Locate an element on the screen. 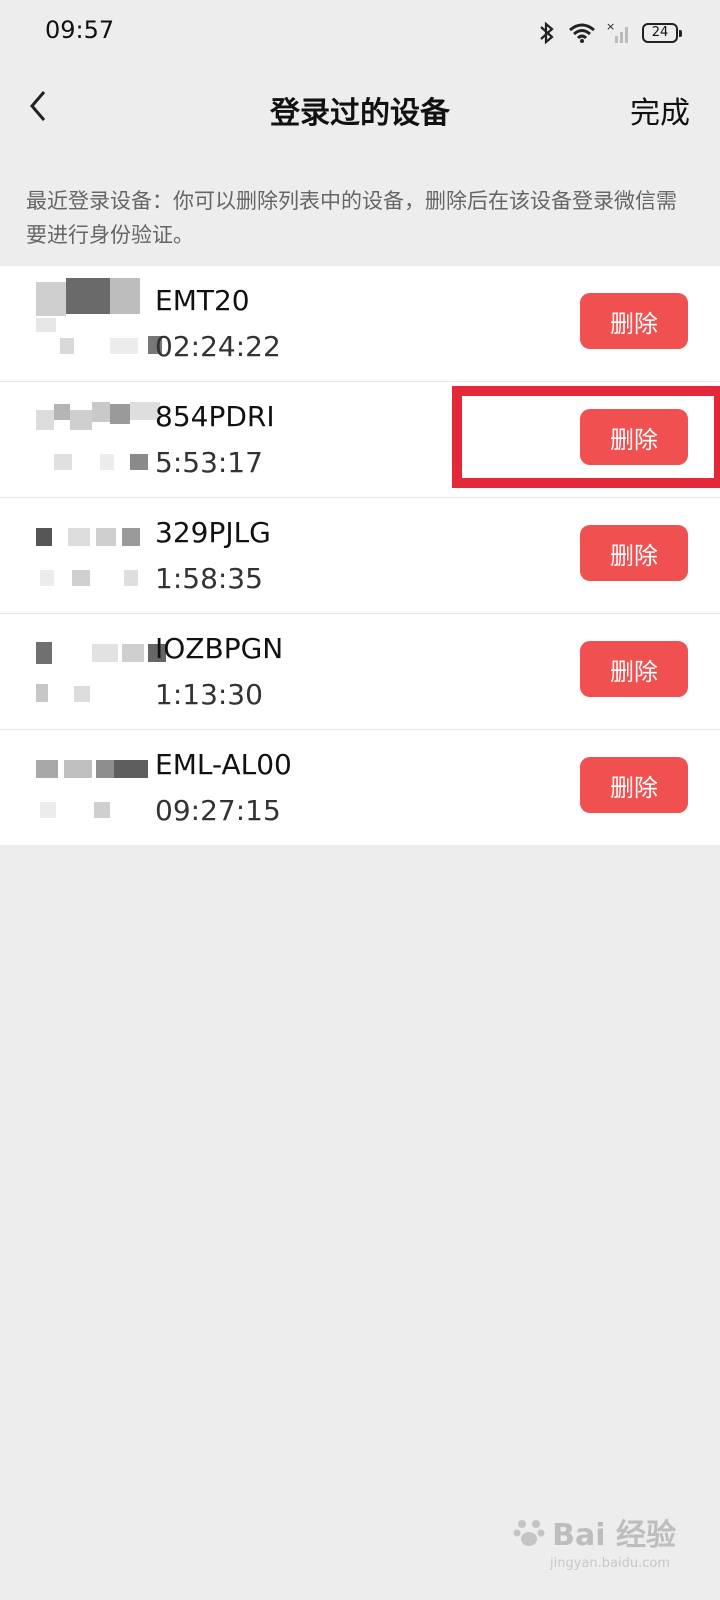 The height and width of the screenshot is (1600, 720). cellular-signal-icon: × is located at coordinates (619, 33).